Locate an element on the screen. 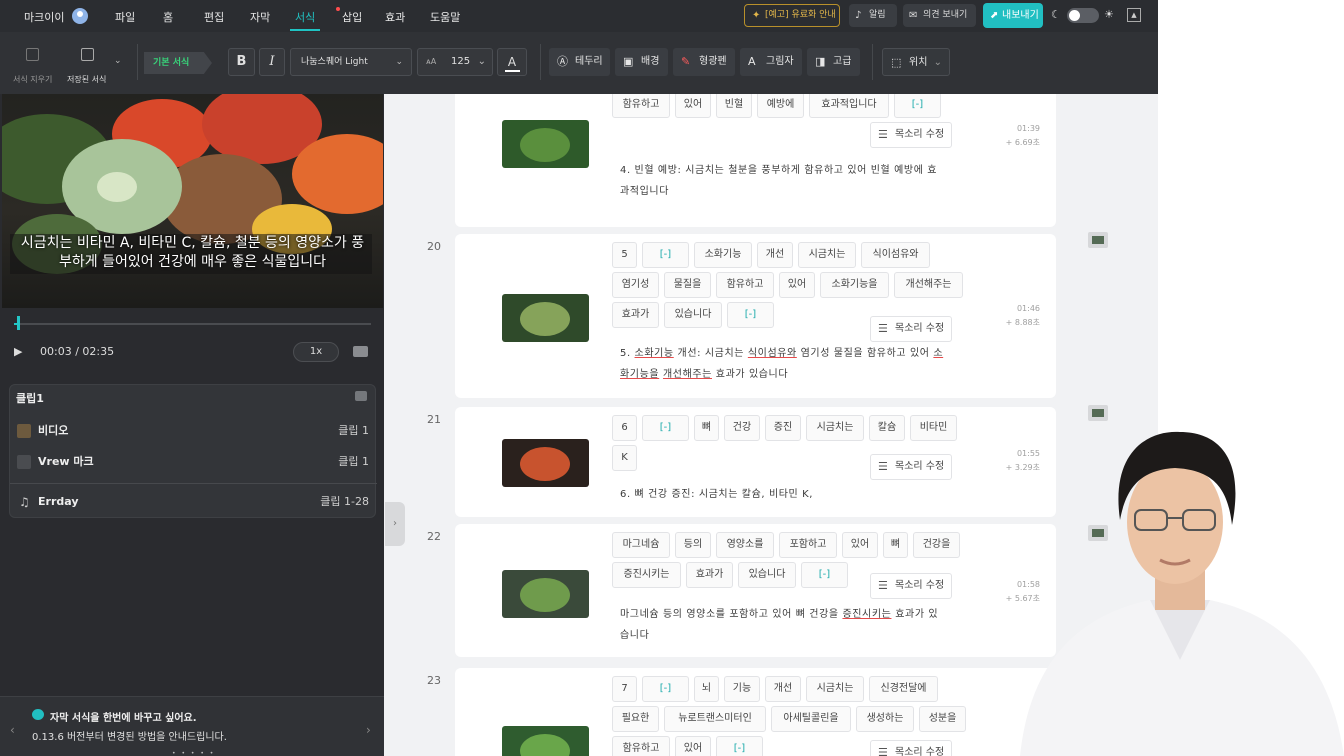 The width and height of the screenshot is (1344, 756). word-token: 필요한 is located at coordinates (635, 719).